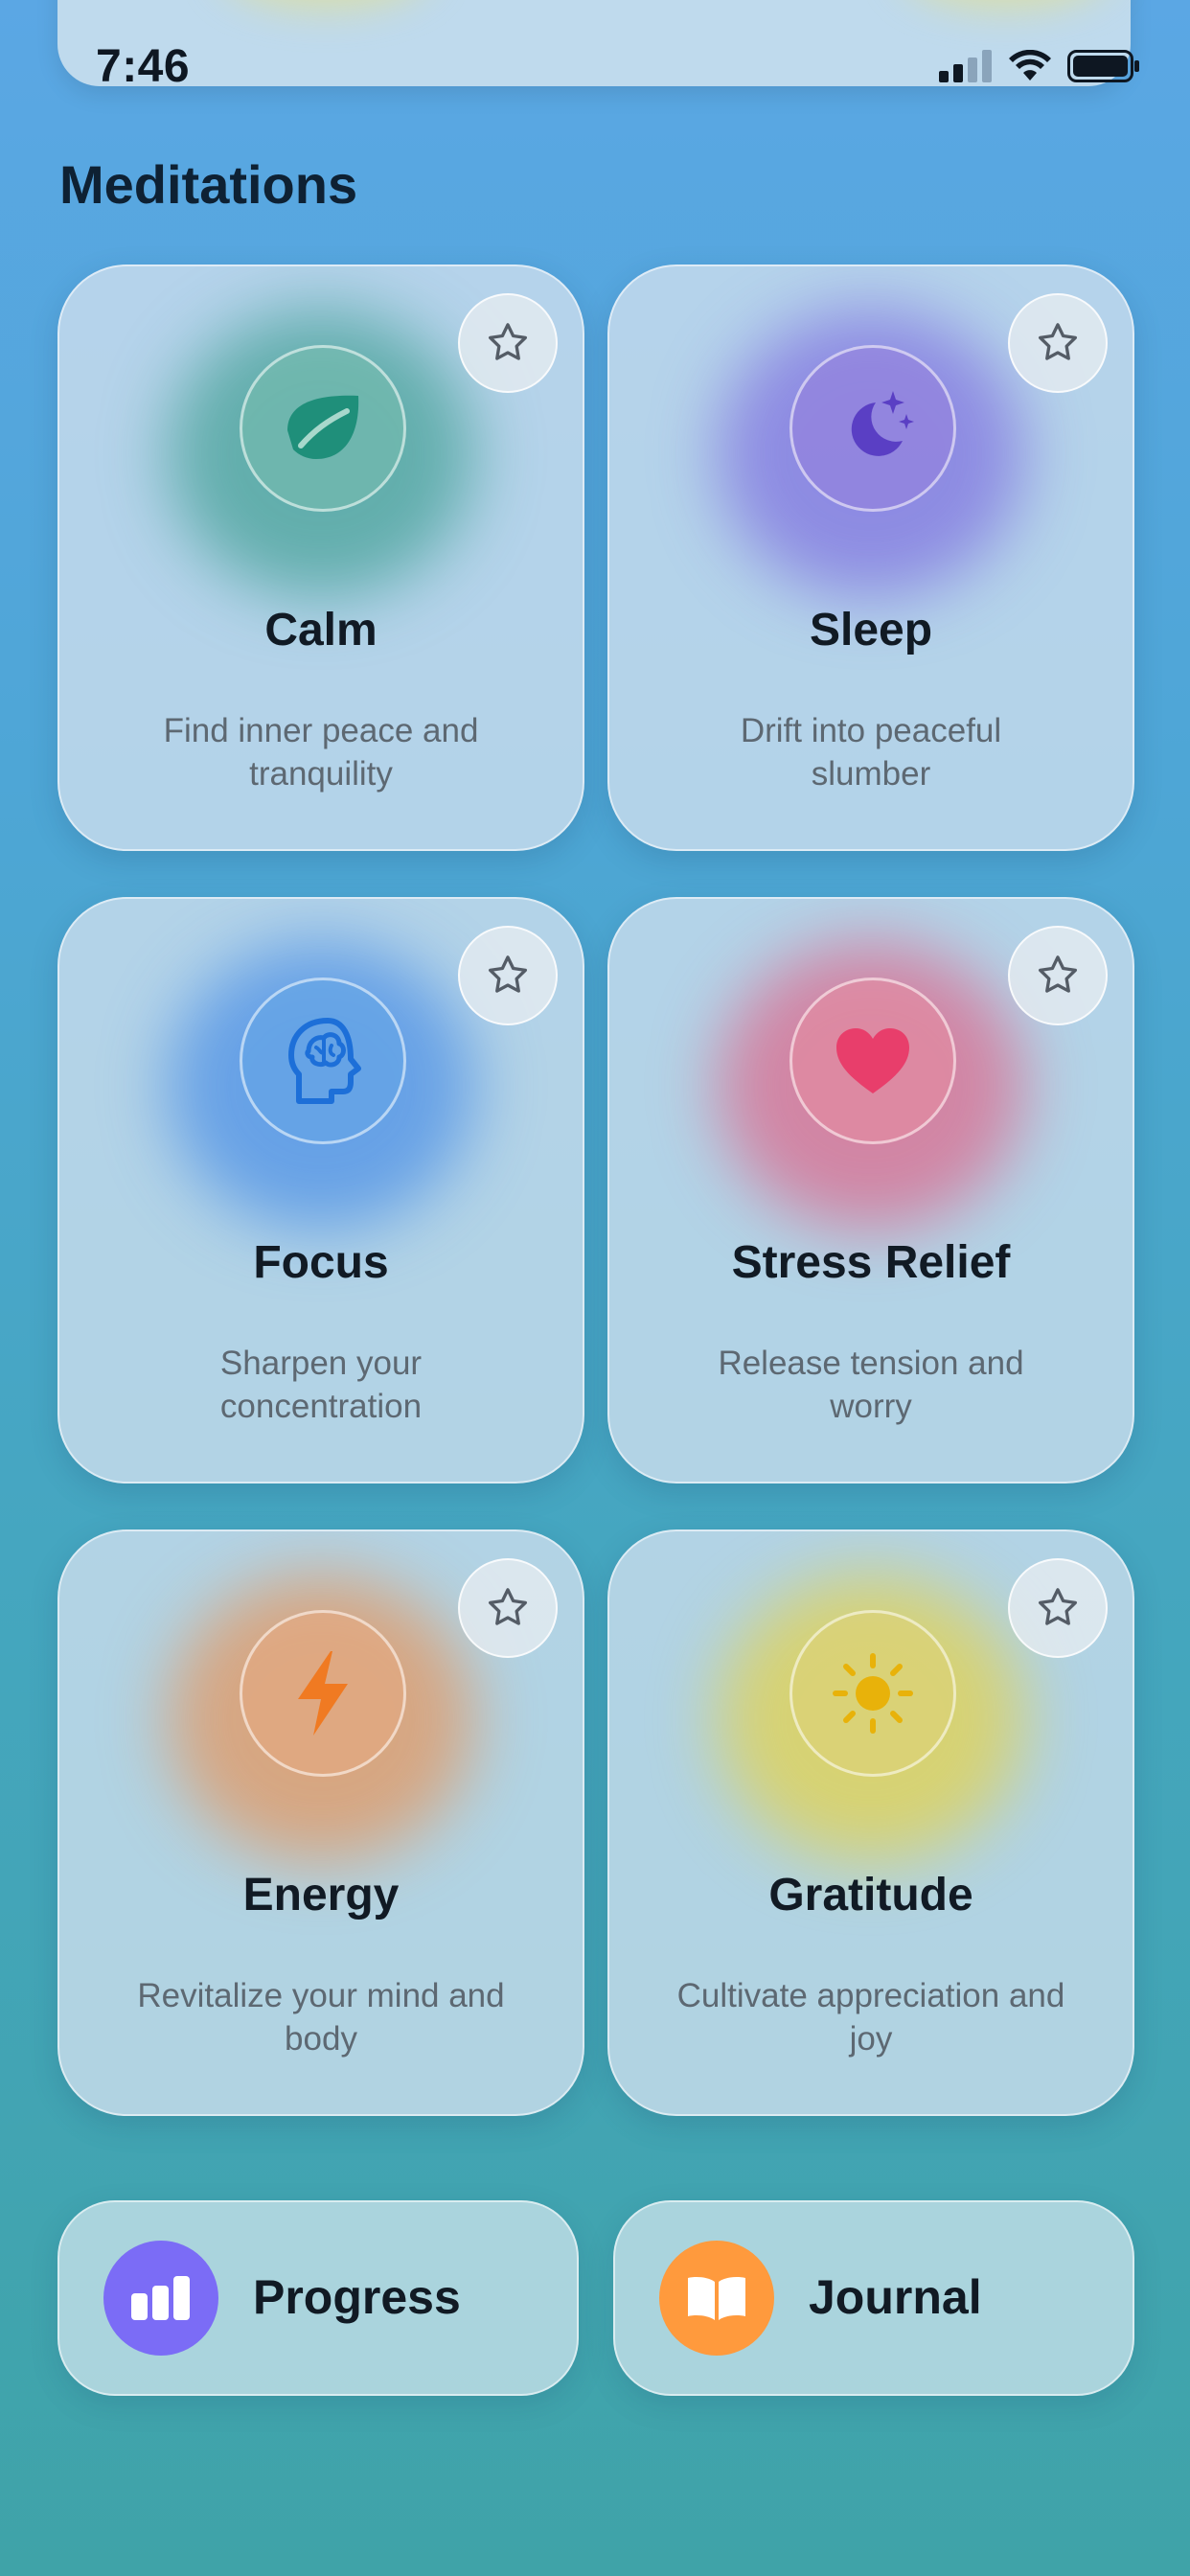 This screenshot has width=1190, height=2576. I want to click on card-description: Revitalize your mind and body, so click(321, 2018).